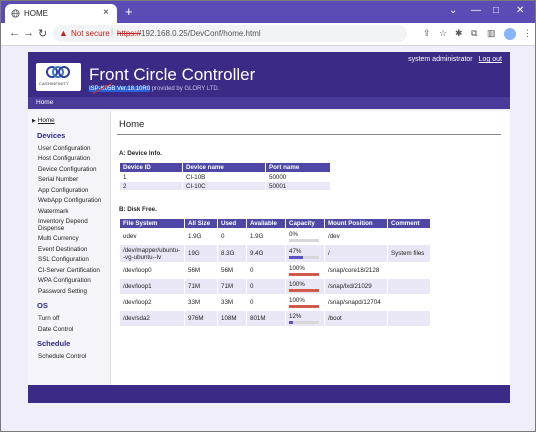  What do you see at coordinates (309, 134) in the screenshot?
I see `title-divider` at bounding box center [309, 134].